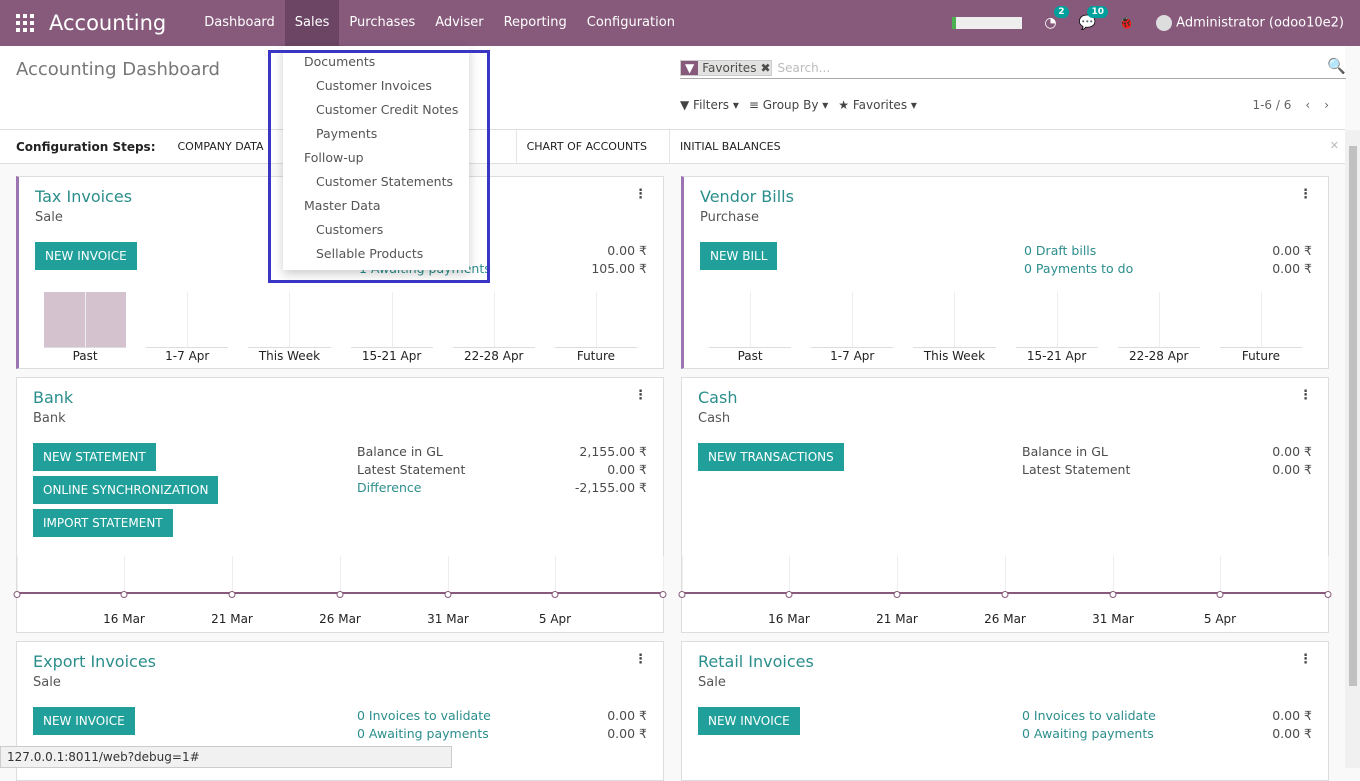  Describe the element at coordinates (1220, 619) in the screenshot. I see `axis-tick: 5 Apr` at that location.